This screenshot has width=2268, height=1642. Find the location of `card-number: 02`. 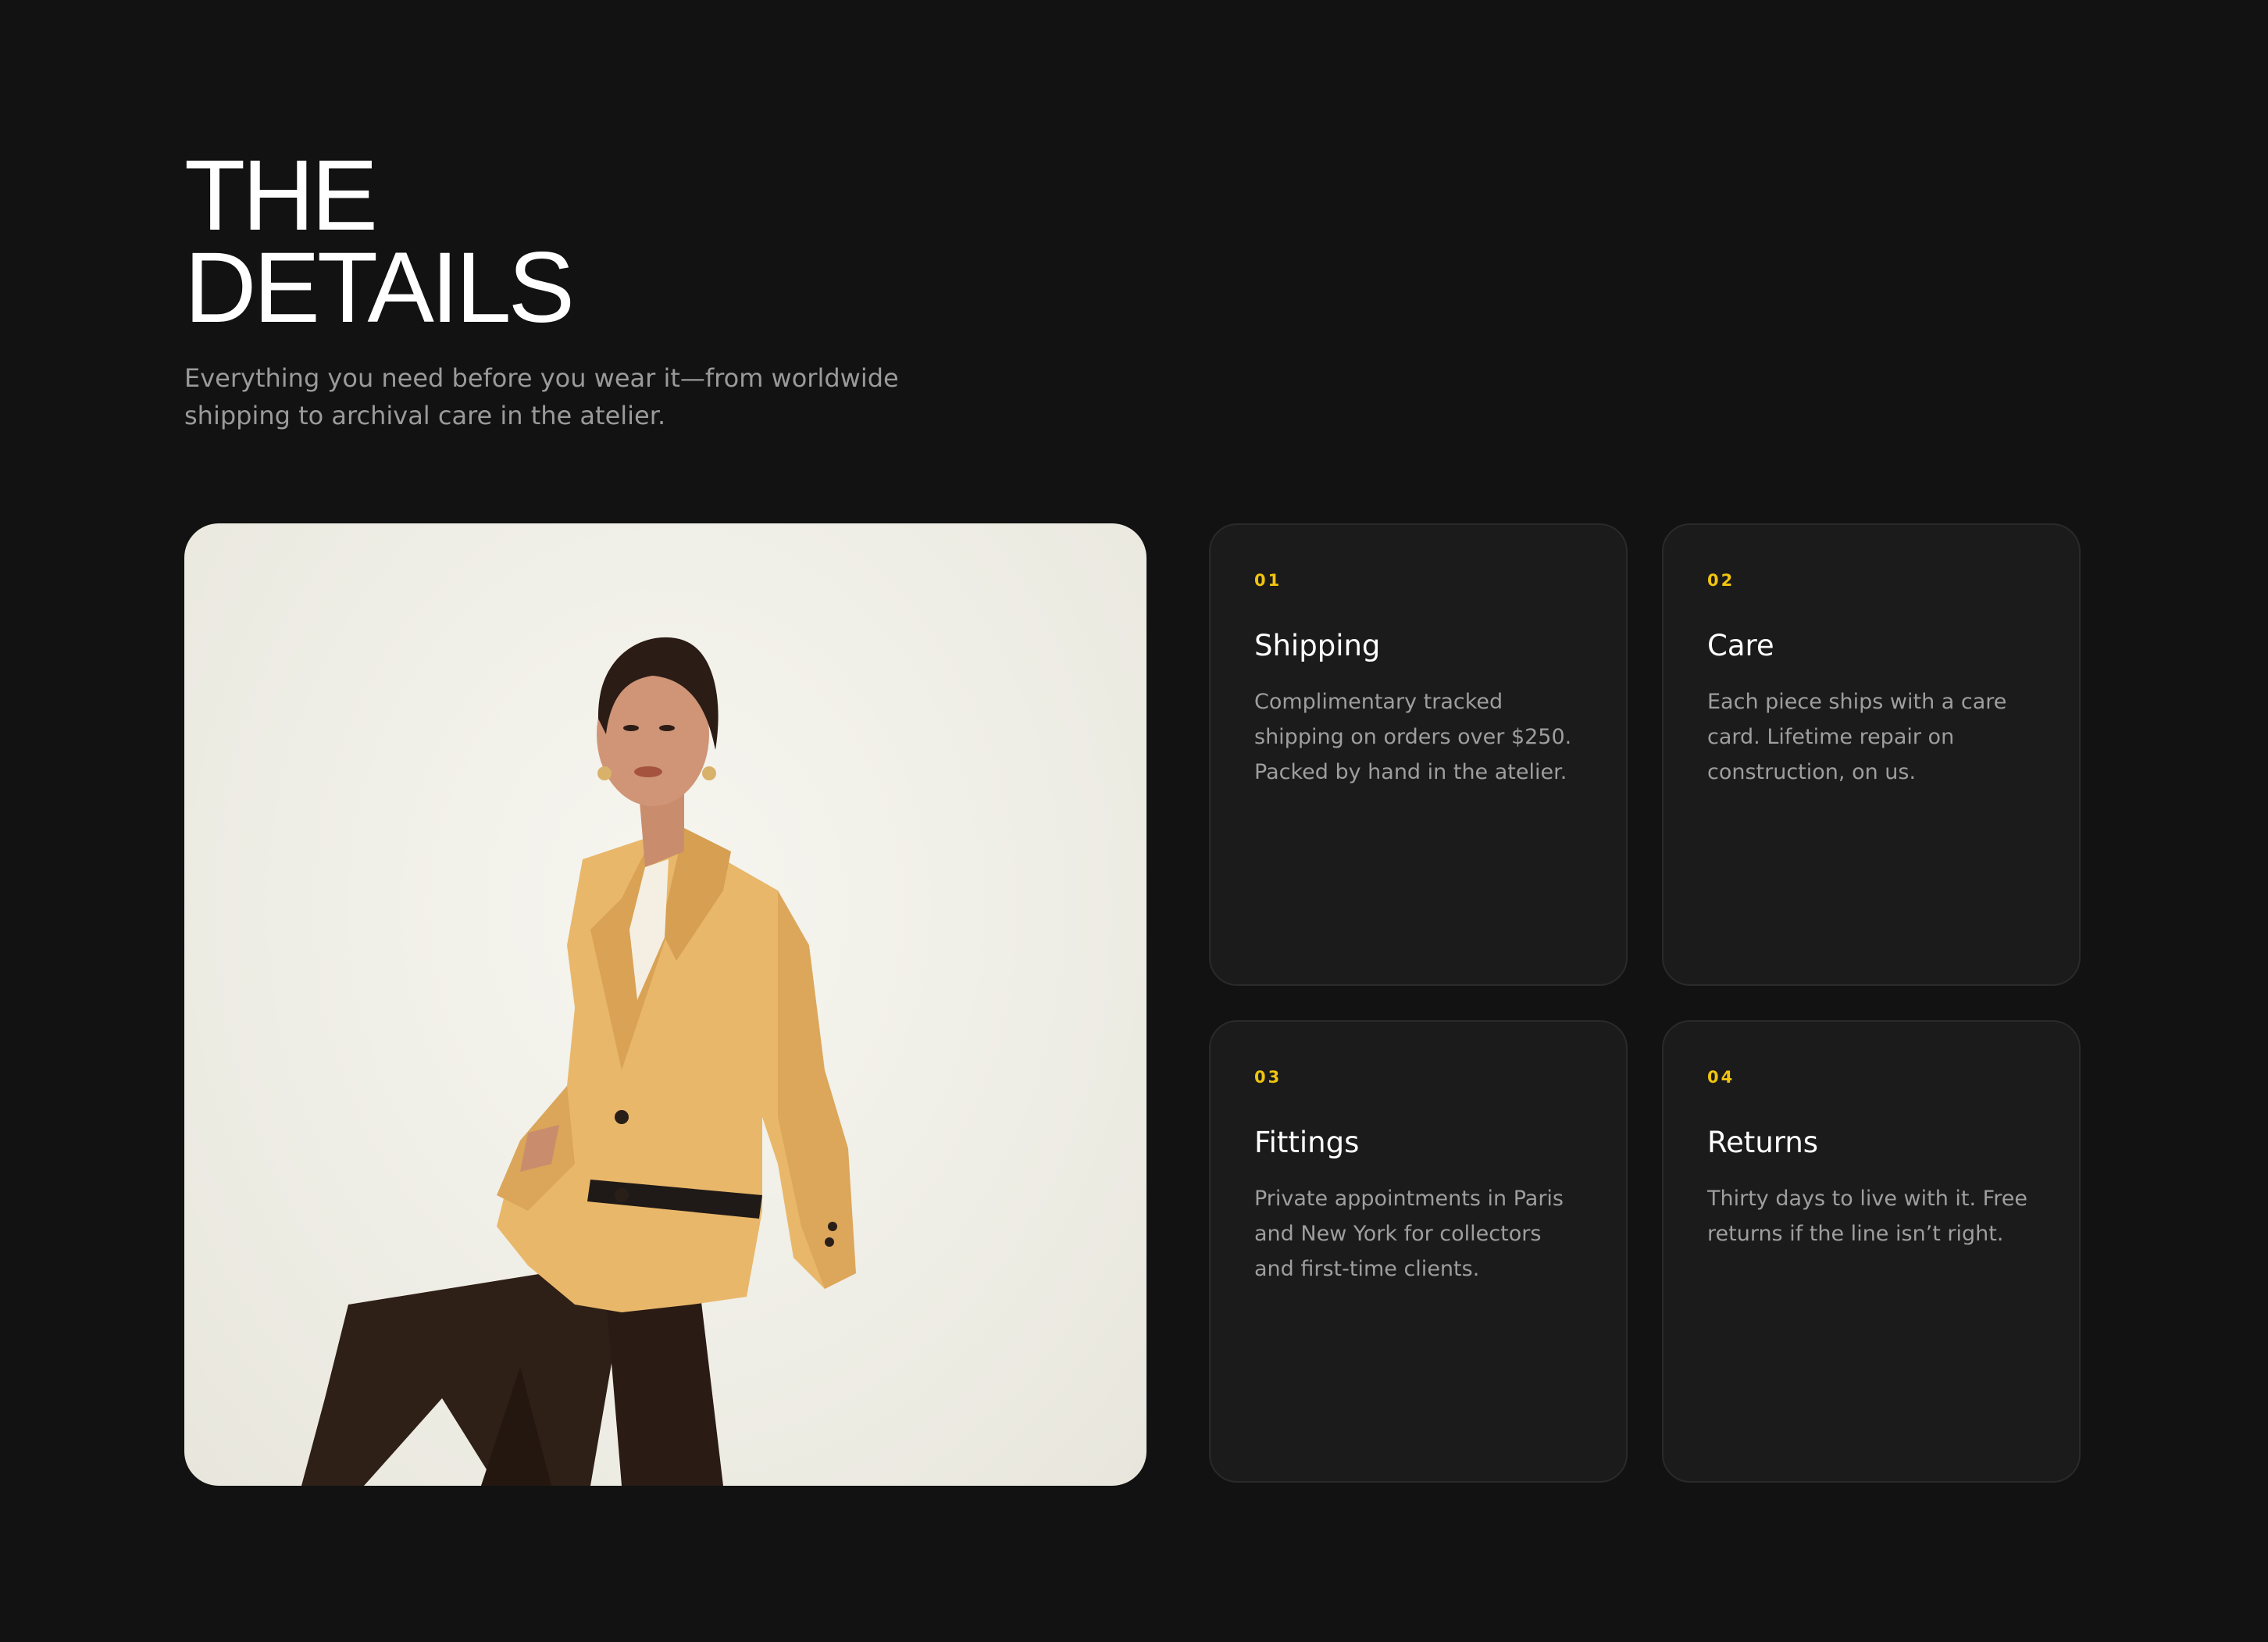

card-number: 02 is located at coordinates (1721, 581).